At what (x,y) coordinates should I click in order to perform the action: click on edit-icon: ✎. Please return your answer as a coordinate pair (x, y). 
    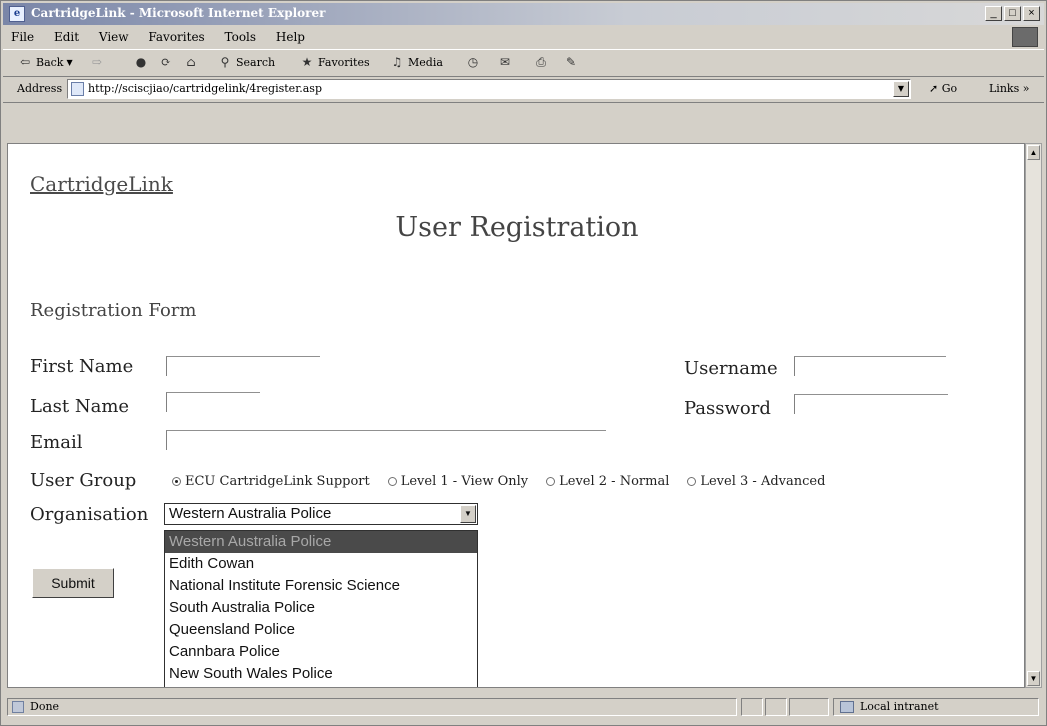
    Looking at the image, I should click on (571, 62).